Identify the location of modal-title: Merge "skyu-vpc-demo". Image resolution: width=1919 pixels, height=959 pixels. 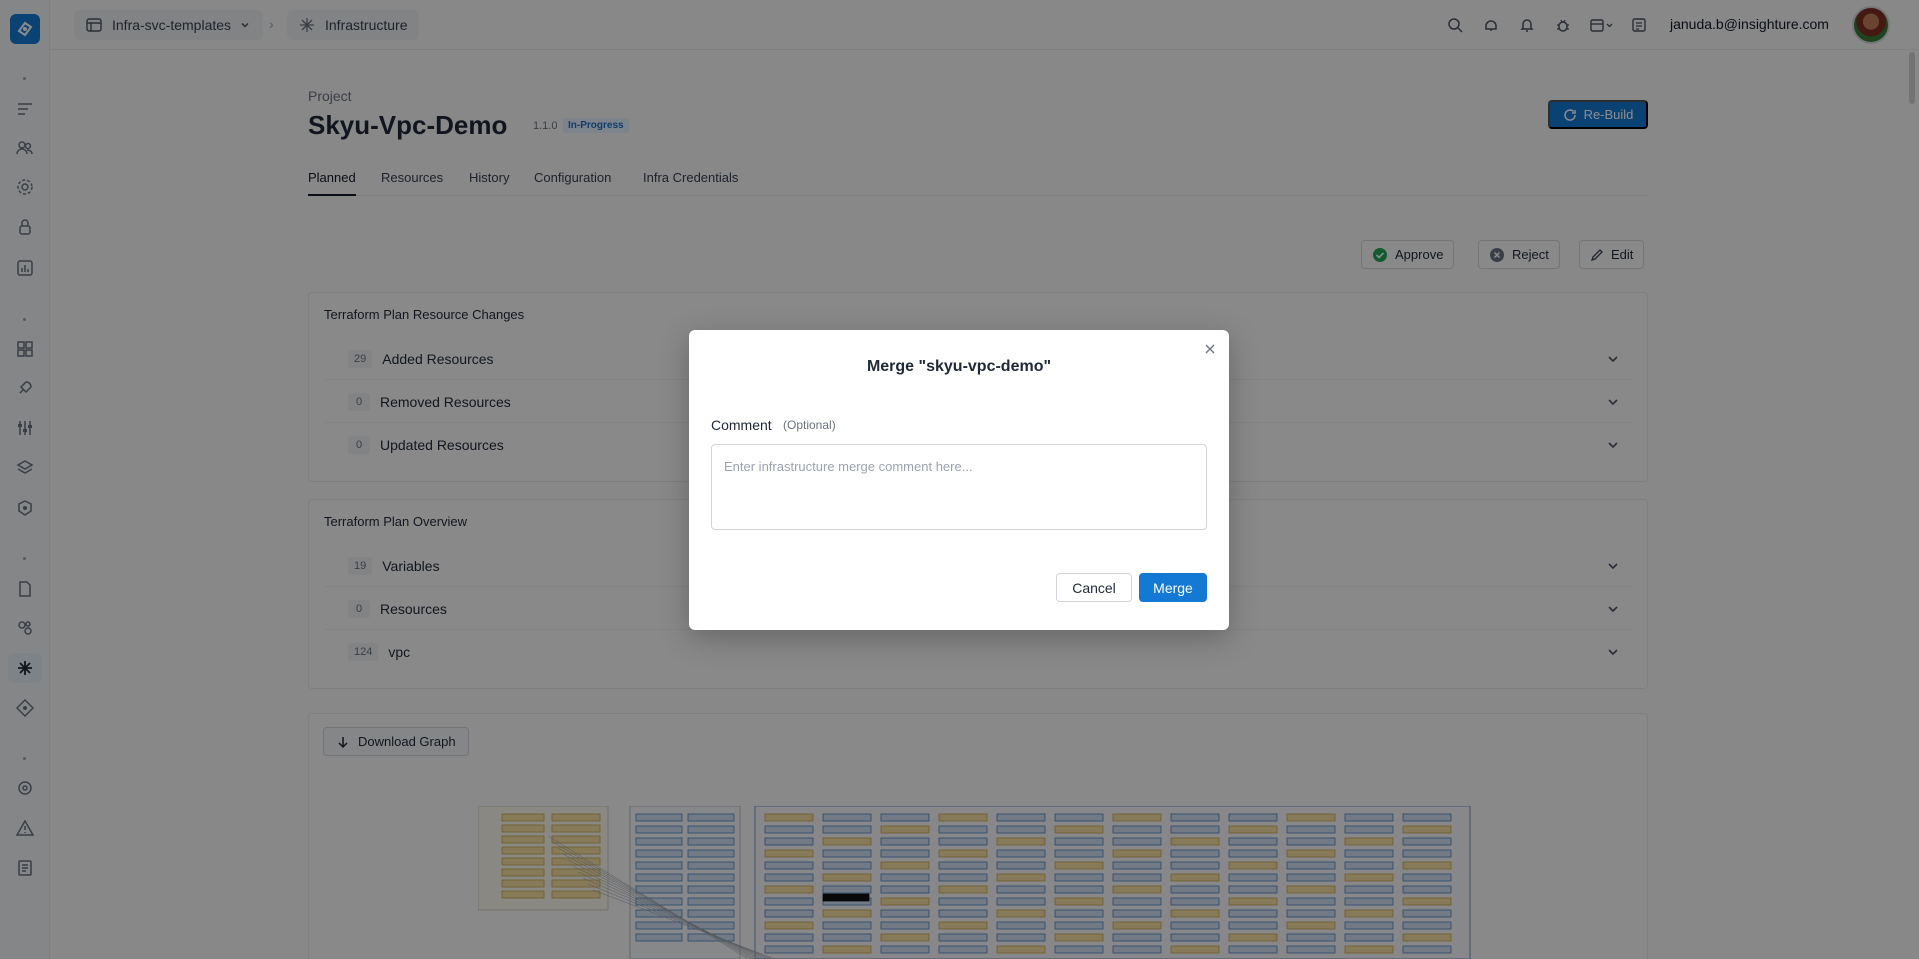
(959, 366).